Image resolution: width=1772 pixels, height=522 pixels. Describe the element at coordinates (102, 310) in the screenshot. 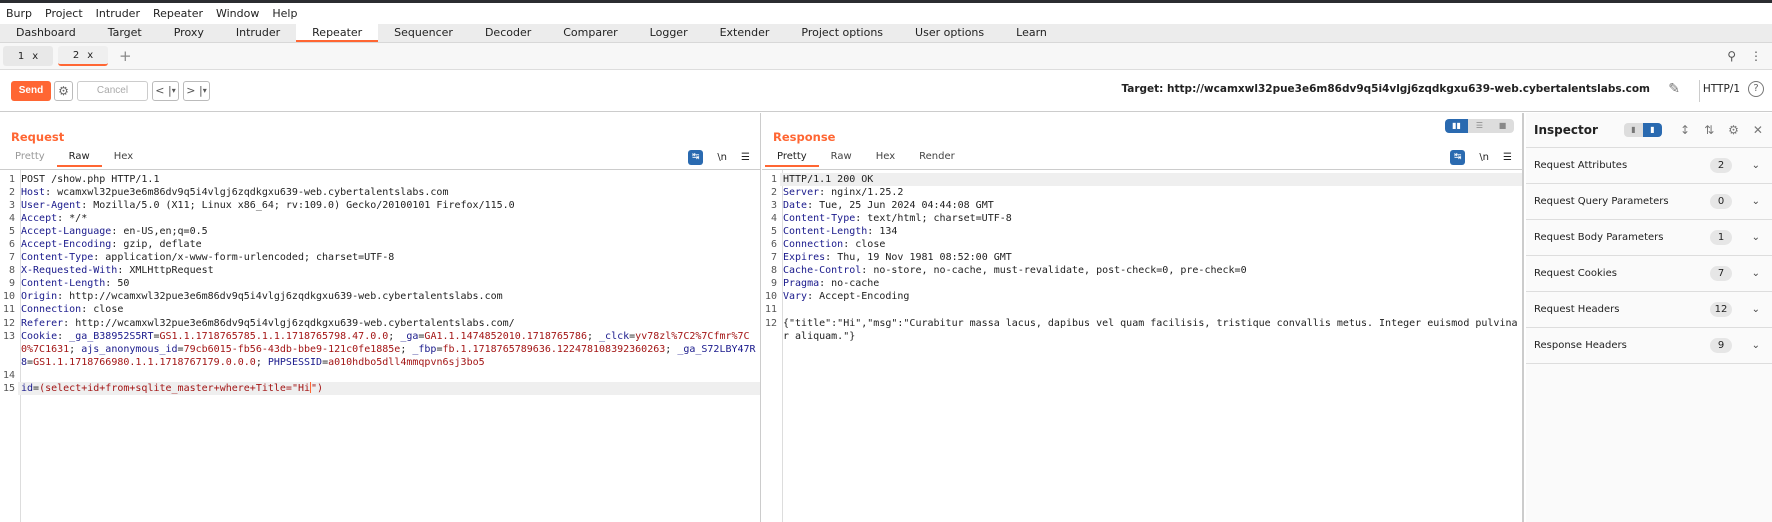

I see `text: : close` at that location.